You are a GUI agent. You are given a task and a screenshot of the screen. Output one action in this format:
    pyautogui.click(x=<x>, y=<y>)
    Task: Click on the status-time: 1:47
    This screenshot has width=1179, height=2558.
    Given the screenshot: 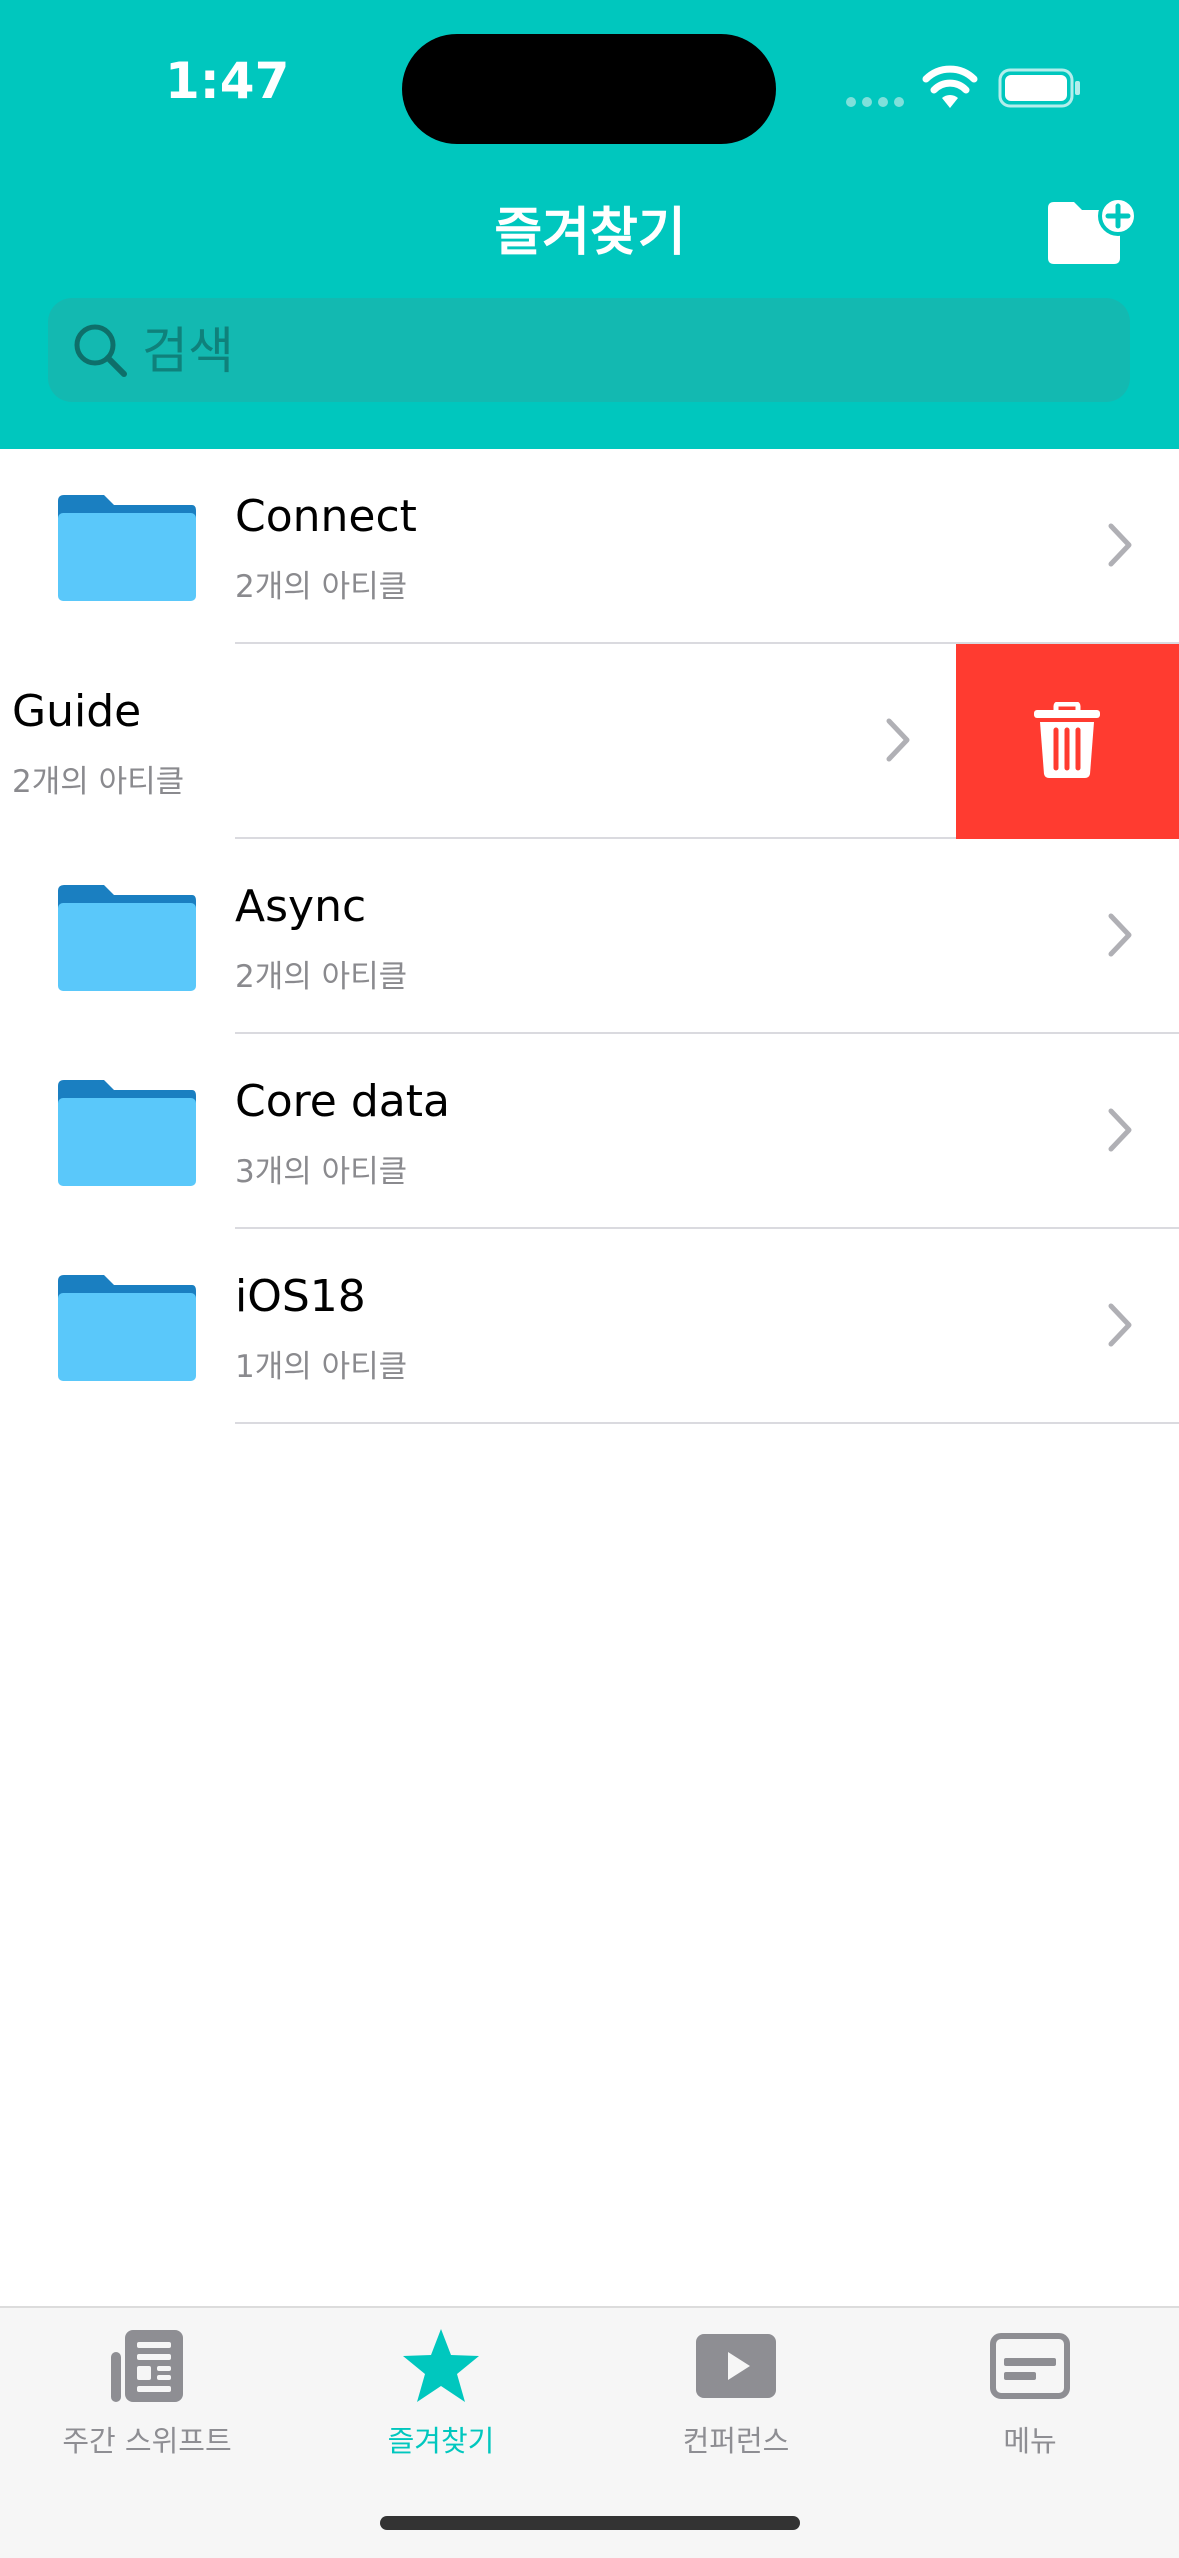 What is the action you would take?
    pyautogui.click(x=227, y=81)
    